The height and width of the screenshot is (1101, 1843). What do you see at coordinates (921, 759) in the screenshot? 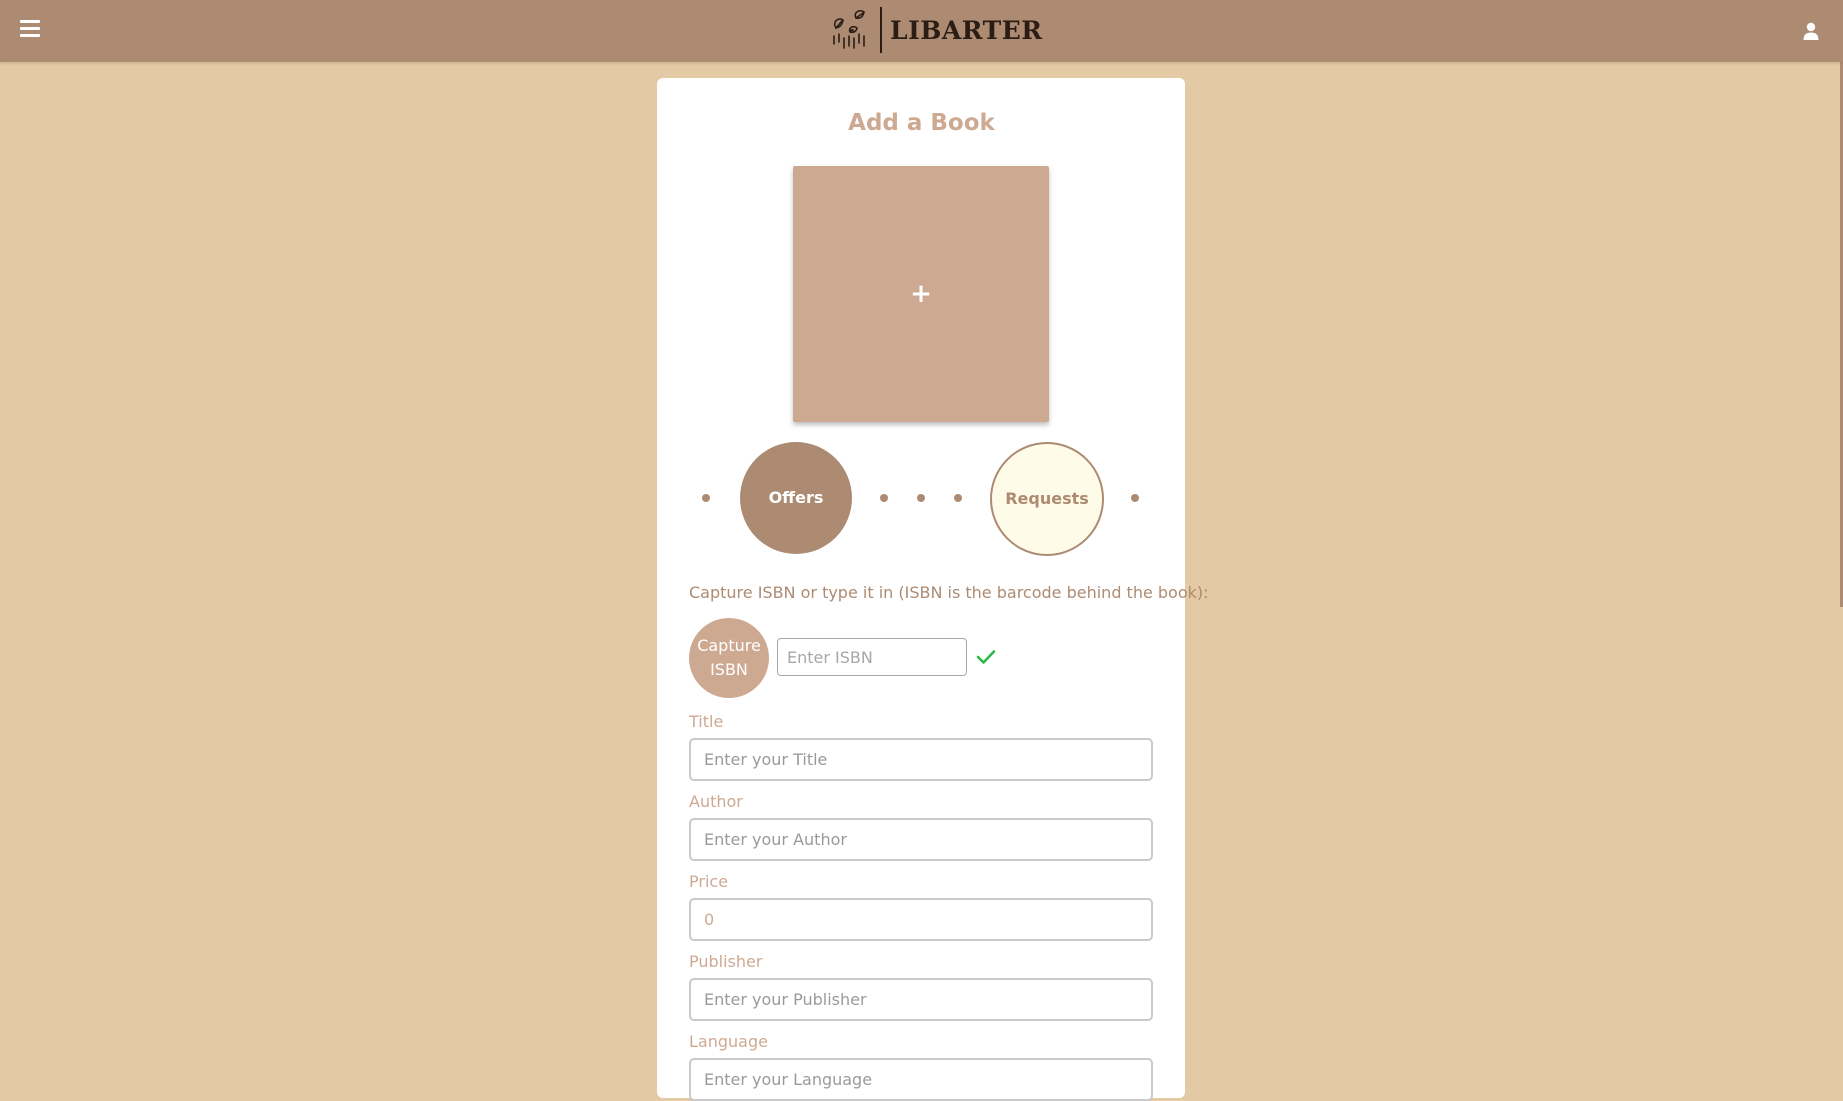
I see `title-input` at bounding box center [921, 759].